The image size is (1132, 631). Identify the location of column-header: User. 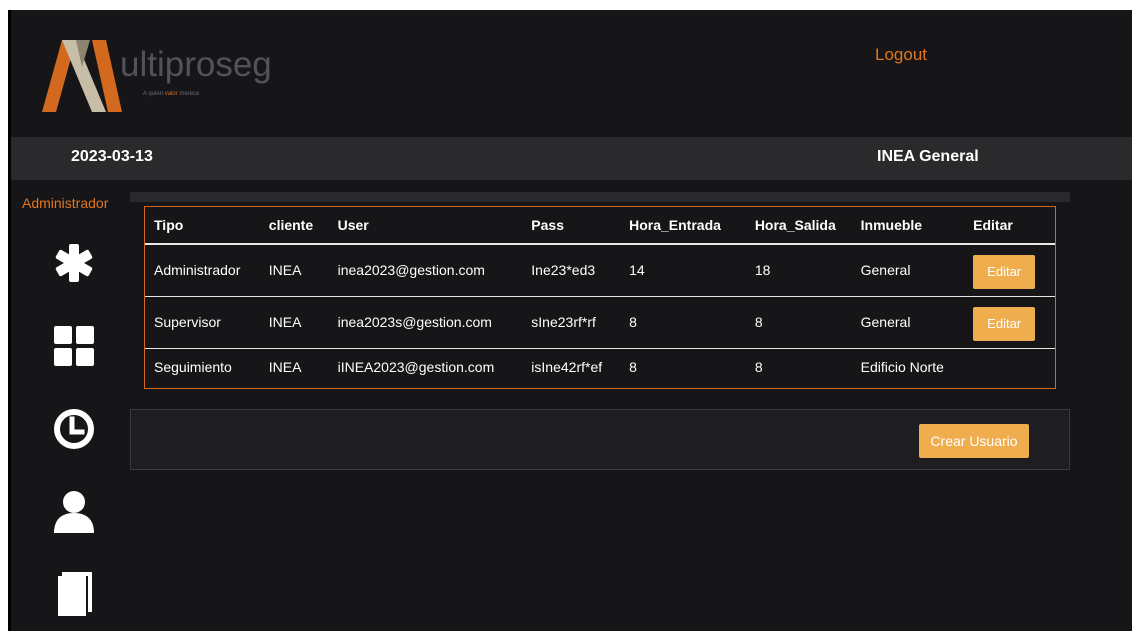
(425, 226).